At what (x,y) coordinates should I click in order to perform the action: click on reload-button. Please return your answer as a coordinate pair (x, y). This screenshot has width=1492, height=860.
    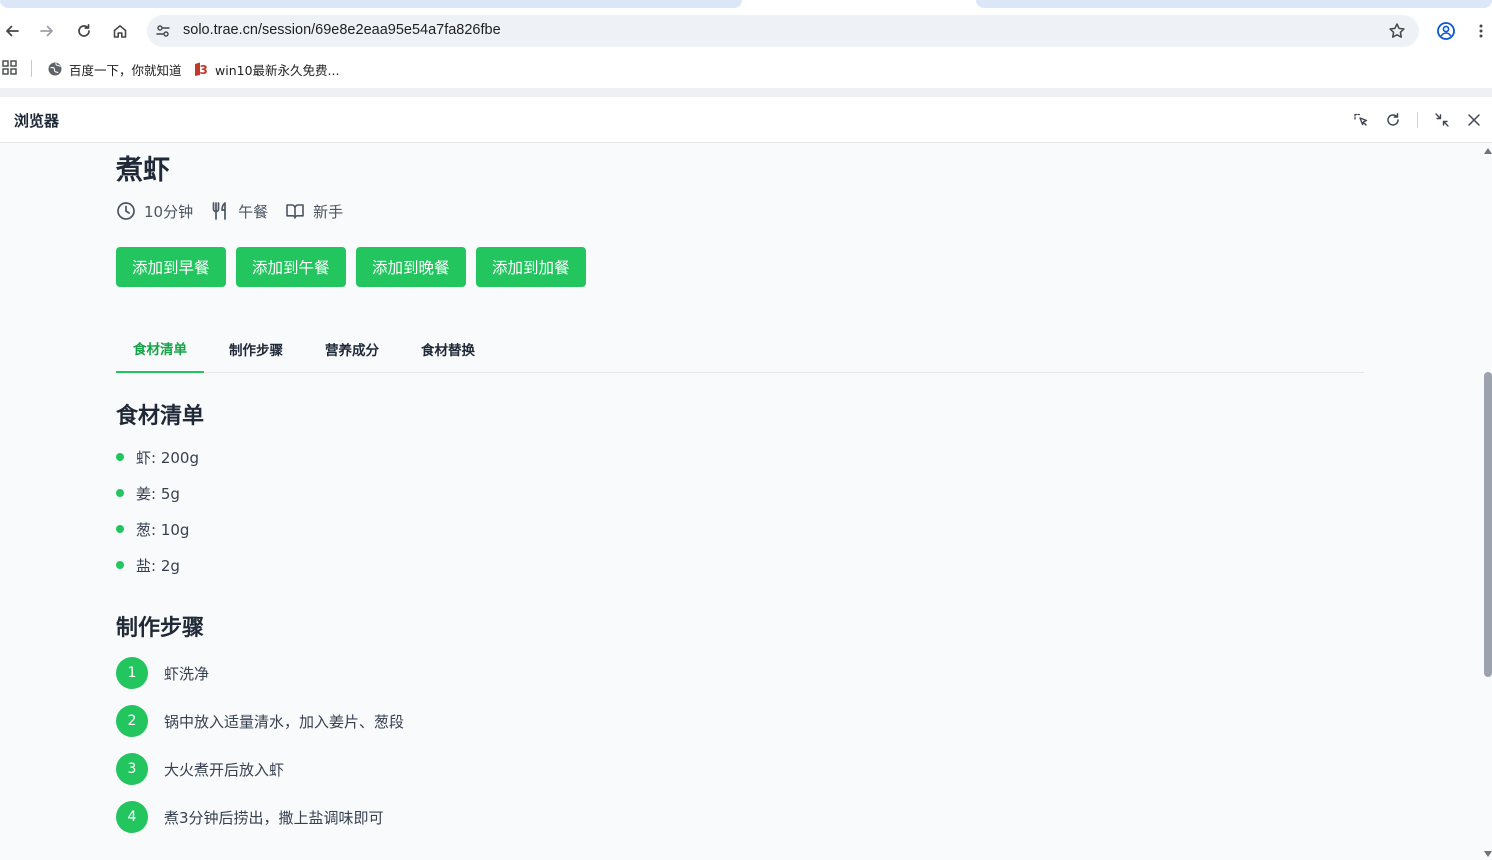
    Looking at the image, I should click on (84, 31).